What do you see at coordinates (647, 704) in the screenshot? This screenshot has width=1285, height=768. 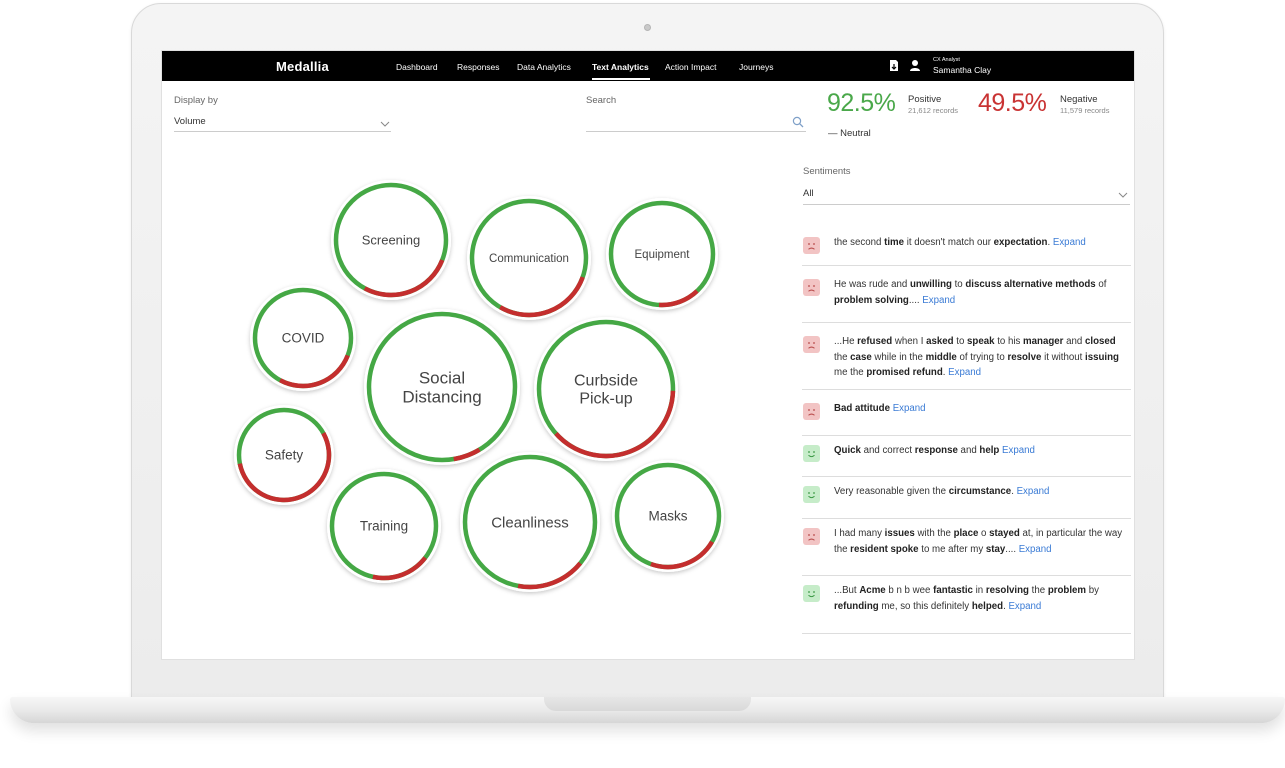 I see `laptop-notch` at bounding box center [647, 704].